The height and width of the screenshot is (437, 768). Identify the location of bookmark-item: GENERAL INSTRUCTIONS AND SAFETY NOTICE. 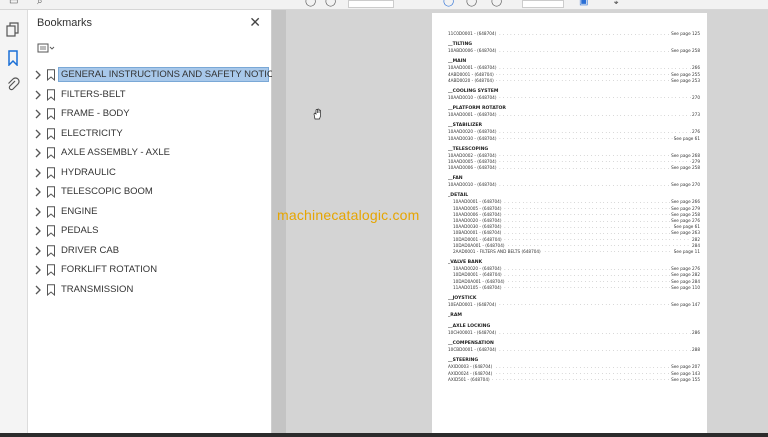
(154, 76).